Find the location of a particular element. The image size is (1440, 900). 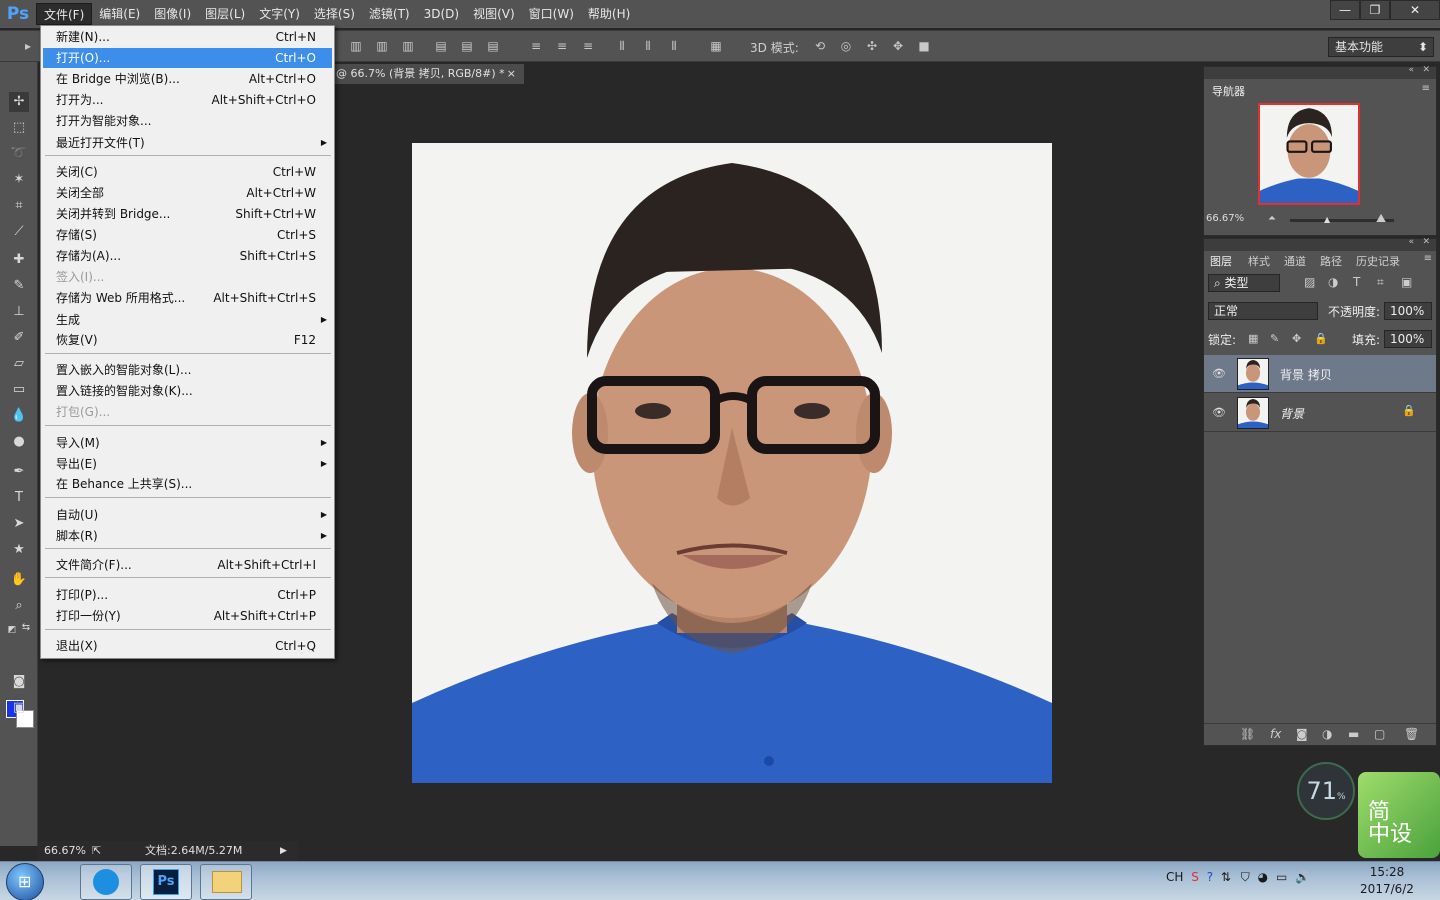

tab-layers: 图层 is located at coordinates (1221, 261).